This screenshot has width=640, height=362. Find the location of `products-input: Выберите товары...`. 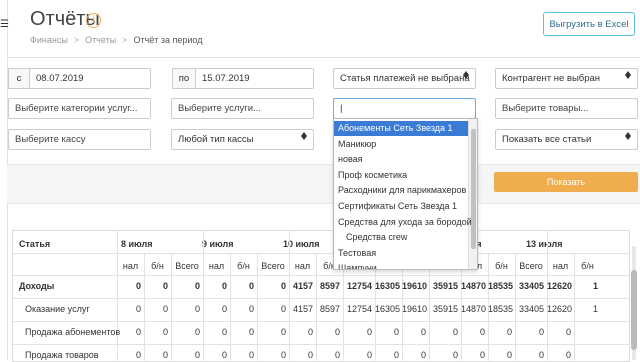

products-input: Выберите товары... is located at coordinates (566, 108).